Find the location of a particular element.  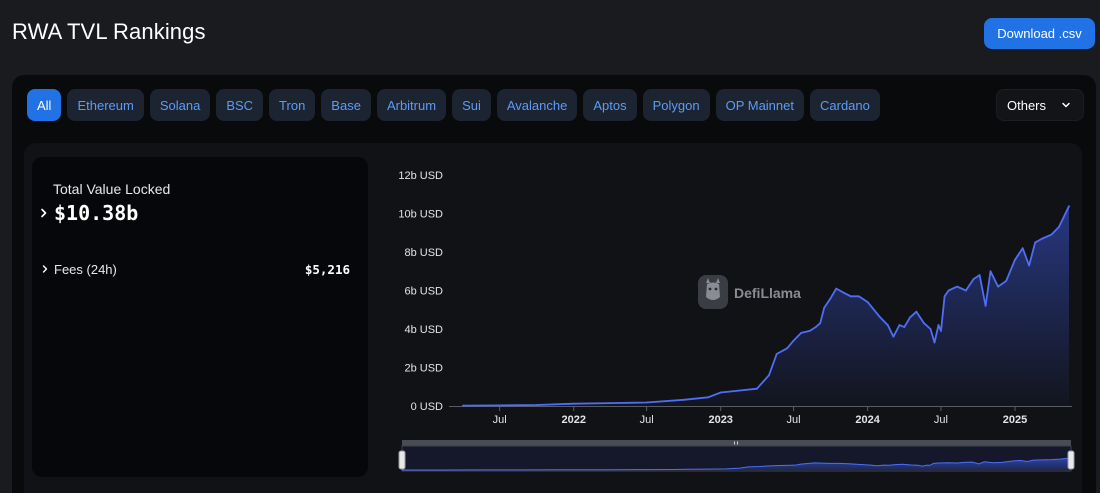

others-dropdown: Others is located at coordinates (1040, 105).